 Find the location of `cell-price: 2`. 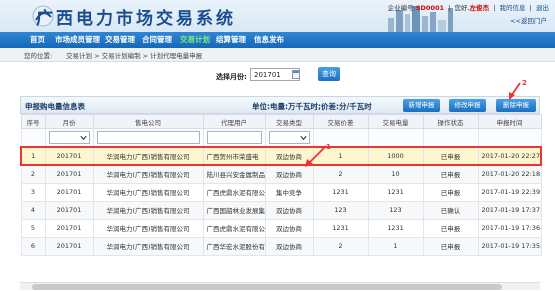

cell-price: 2 is located at coordinates (340, 174).